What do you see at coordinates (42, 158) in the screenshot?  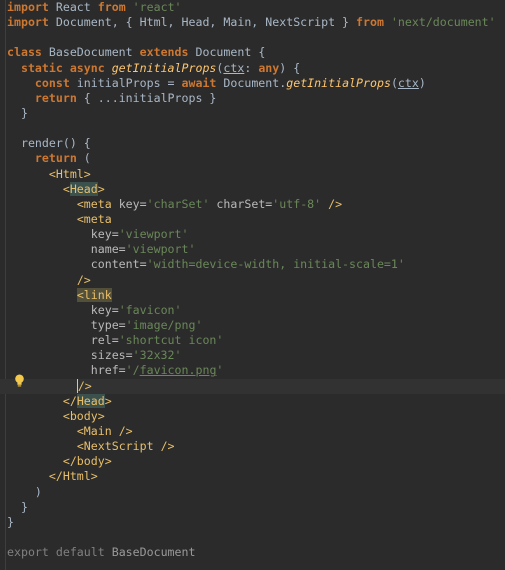 I see `code-token: return` at bounding box center [42, 158].